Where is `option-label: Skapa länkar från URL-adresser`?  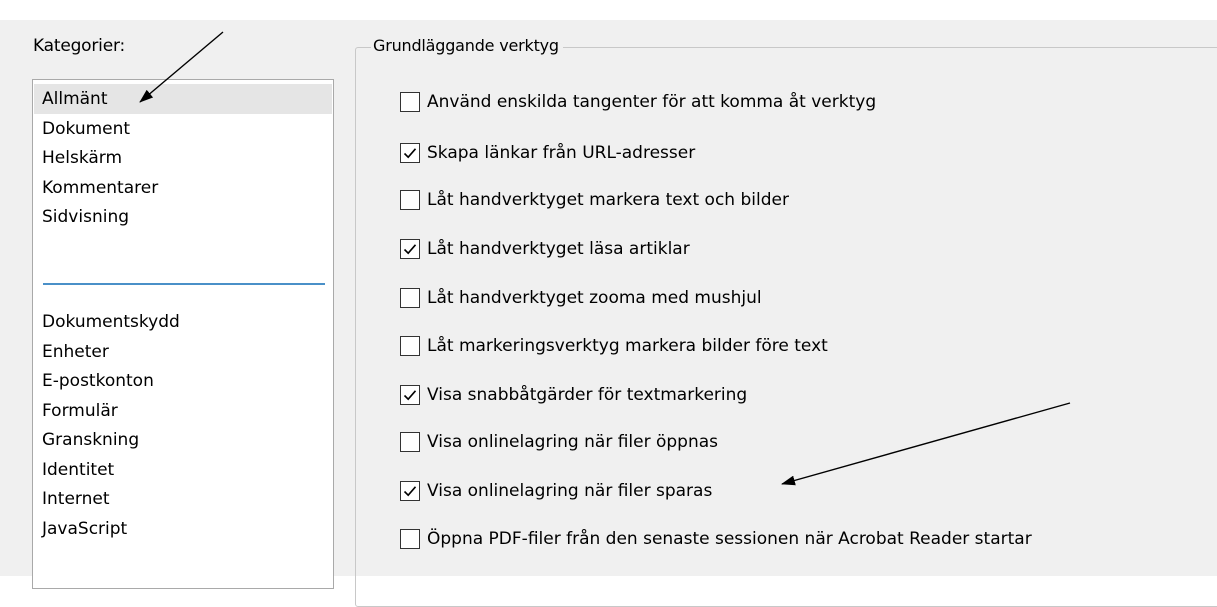 option-label: Skapa länkar från URL-adresser is located at coordinates (561, 153).